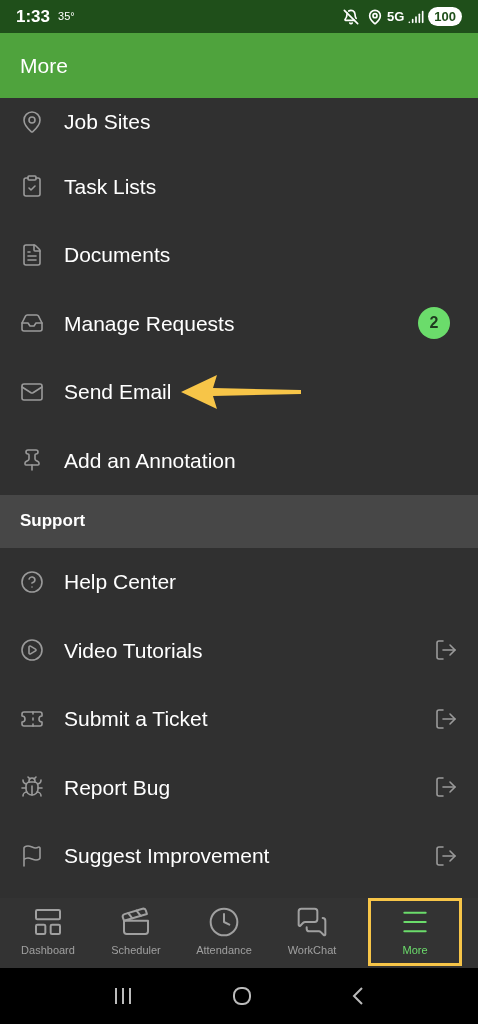 This screenshot has height=1024, width=478. What do you see at coordinates (136, 921) in the screenshot?
I see `clapperboard-icon` at bounding box center [136, 921].